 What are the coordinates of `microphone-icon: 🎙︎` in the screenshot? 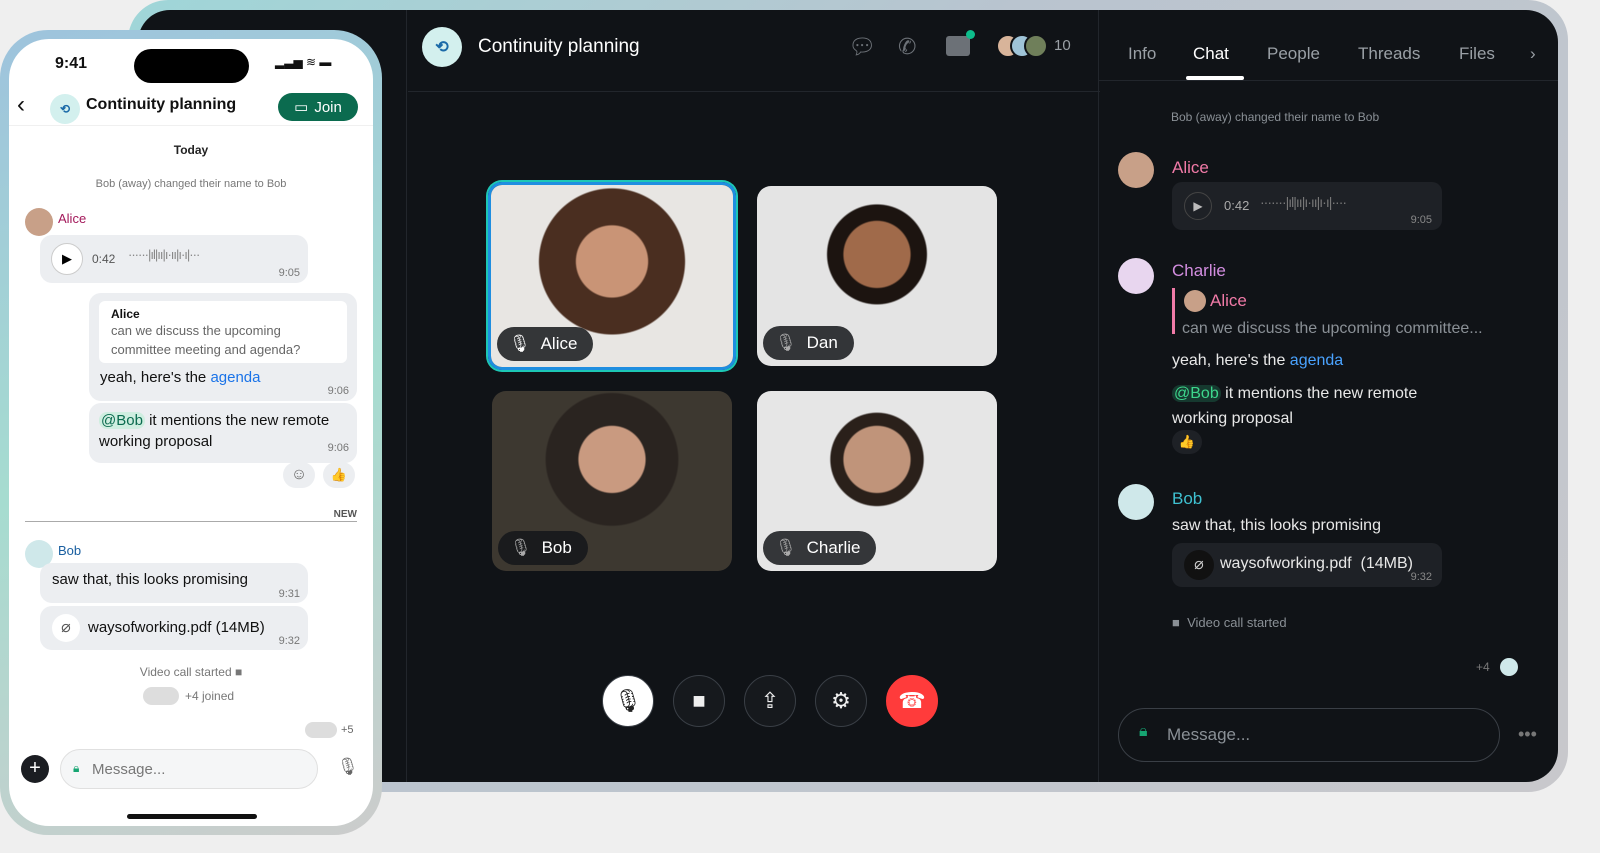 It's located at (348, 767).